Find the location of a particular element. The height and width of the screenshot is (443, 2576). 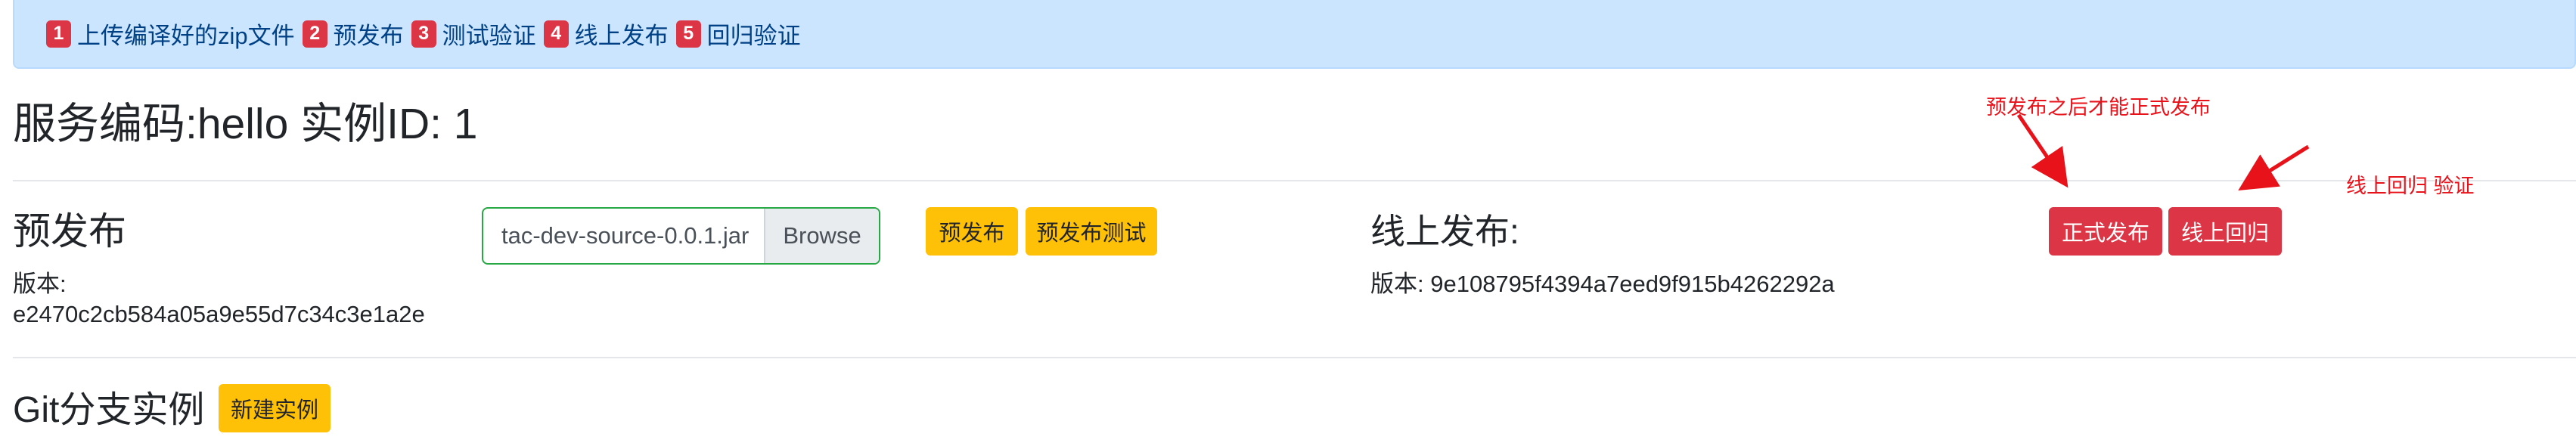

online-publish-title: 线上发布: is located at coordinates (1444, 232).